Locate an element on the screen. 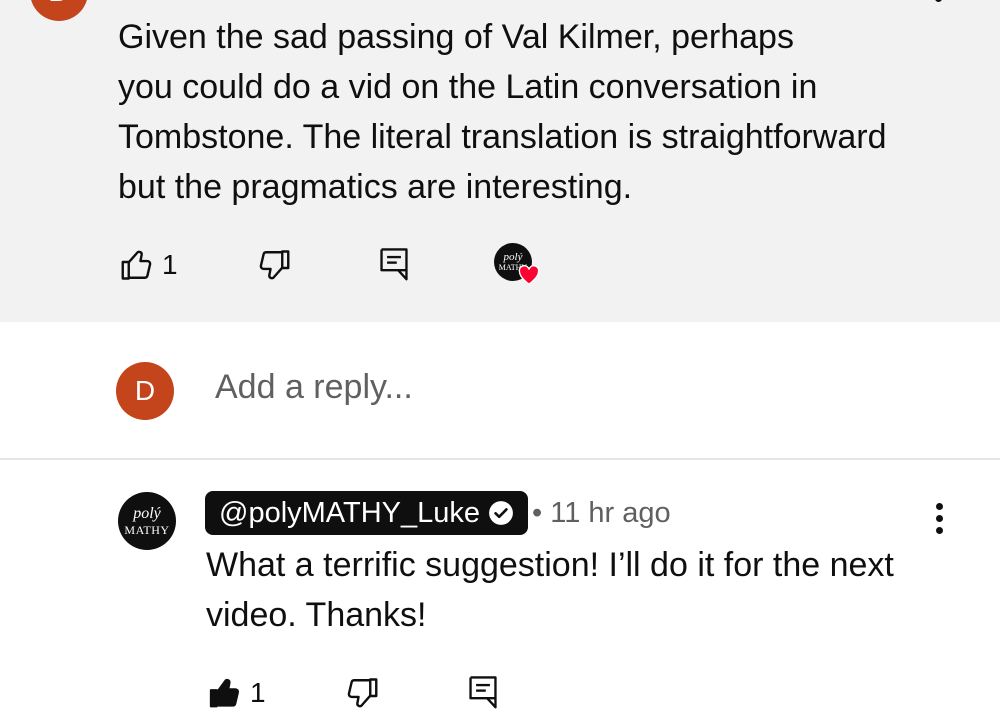  author-name-chip: @polyMATHY_Luke is located at coordinates (366, 513).